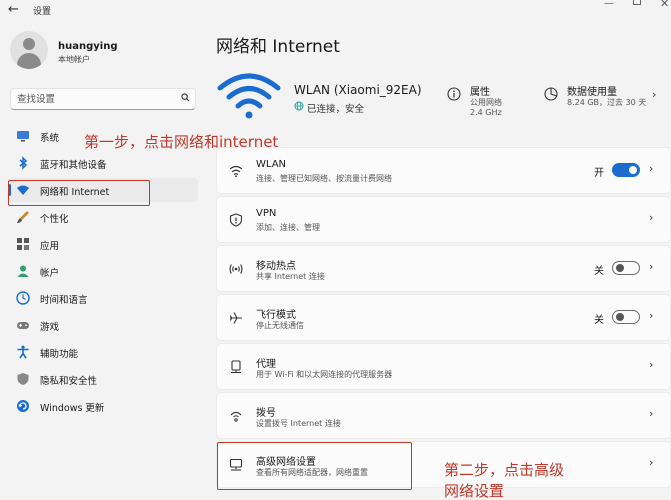 Image resolution: width=671 pixels, height=500 pixels. I want to click on sidebar-item-personalization: 个性化, so click(103, 217).